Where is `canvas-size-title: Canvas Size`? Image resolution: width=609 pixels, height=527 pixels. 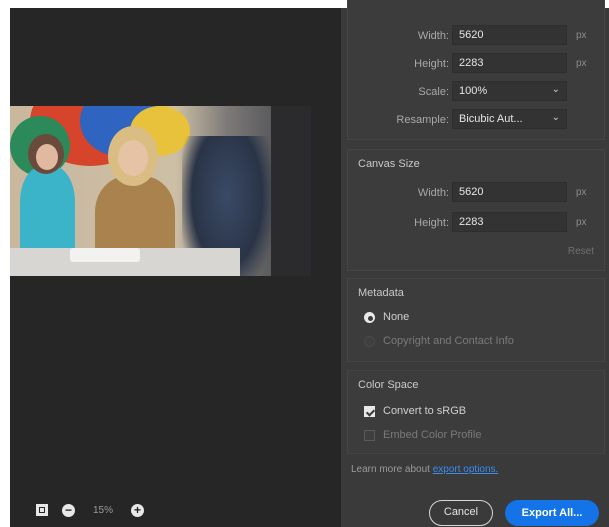
canvas-size-title: Canvas Size is located at coordinates (389, 164).